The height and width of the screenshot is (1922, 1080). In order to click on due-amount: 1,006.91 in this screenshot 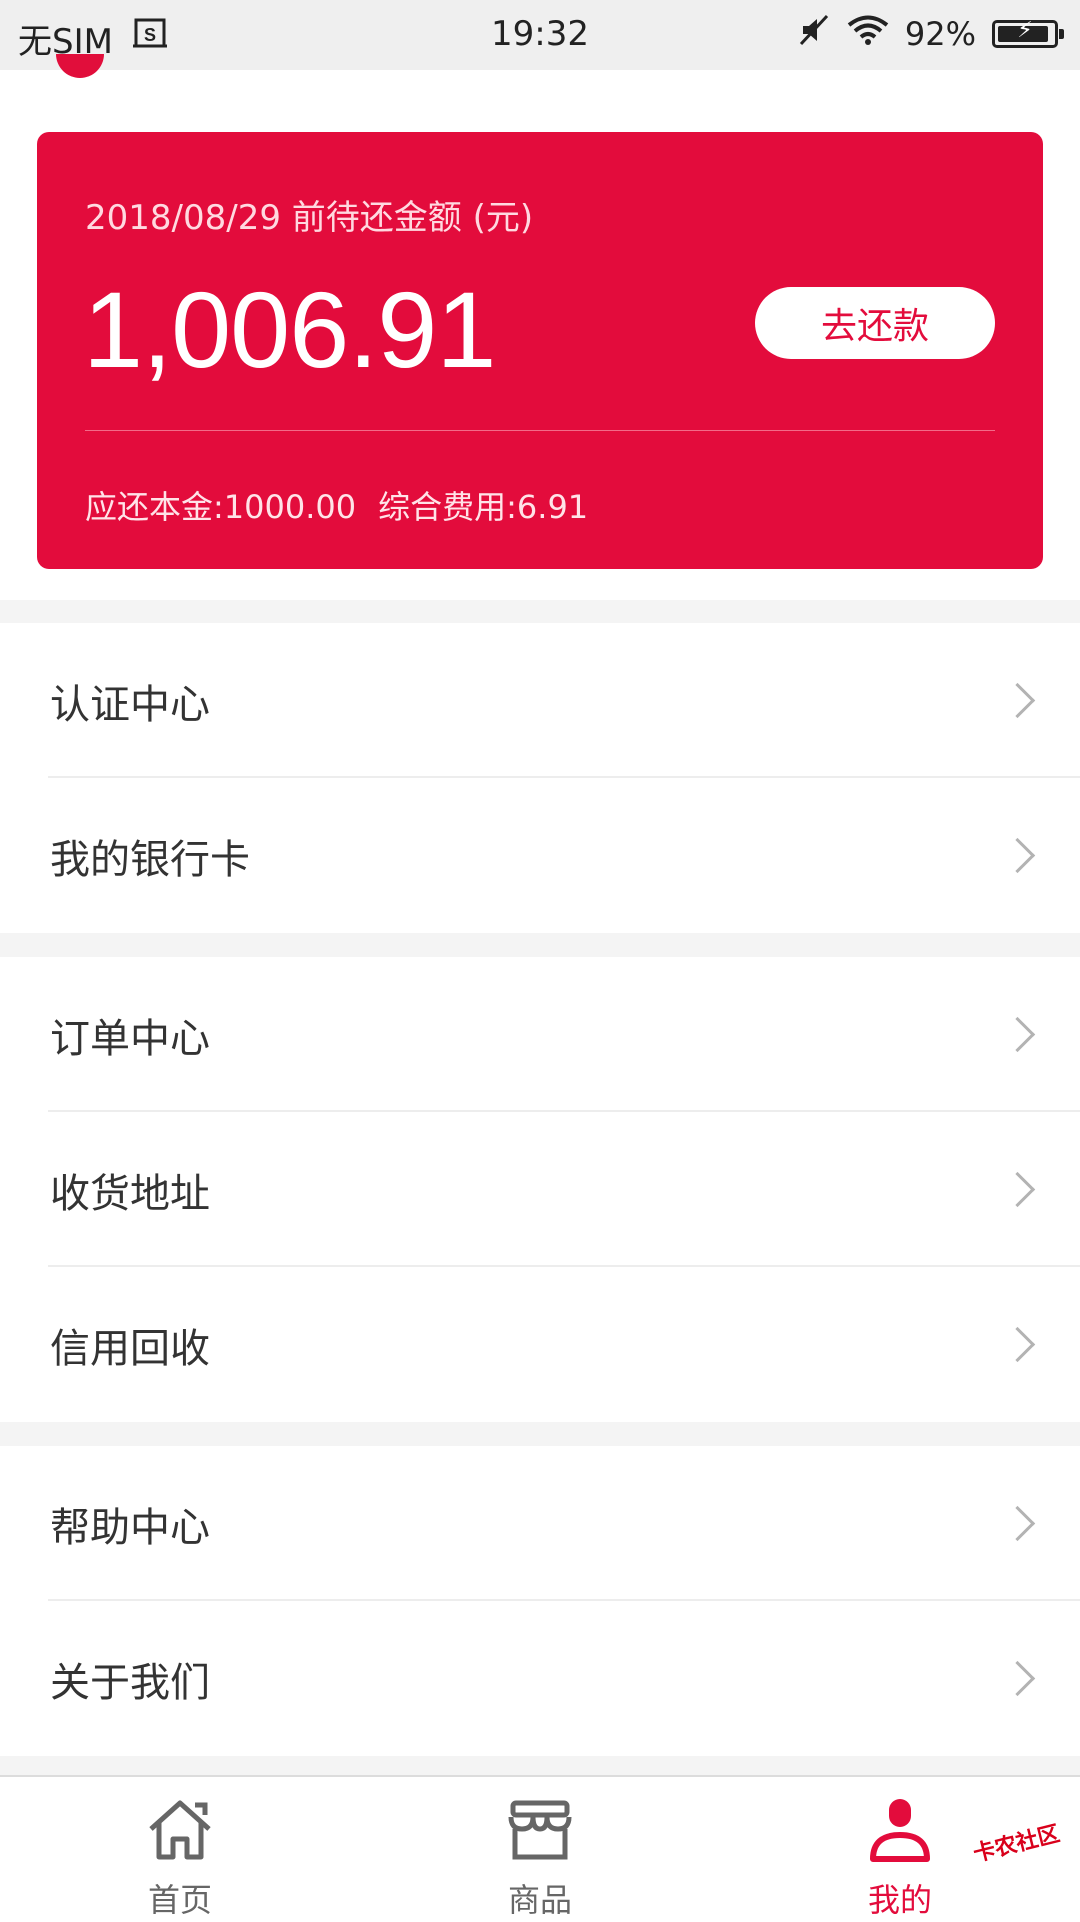, I will do `click(289, 329)`.